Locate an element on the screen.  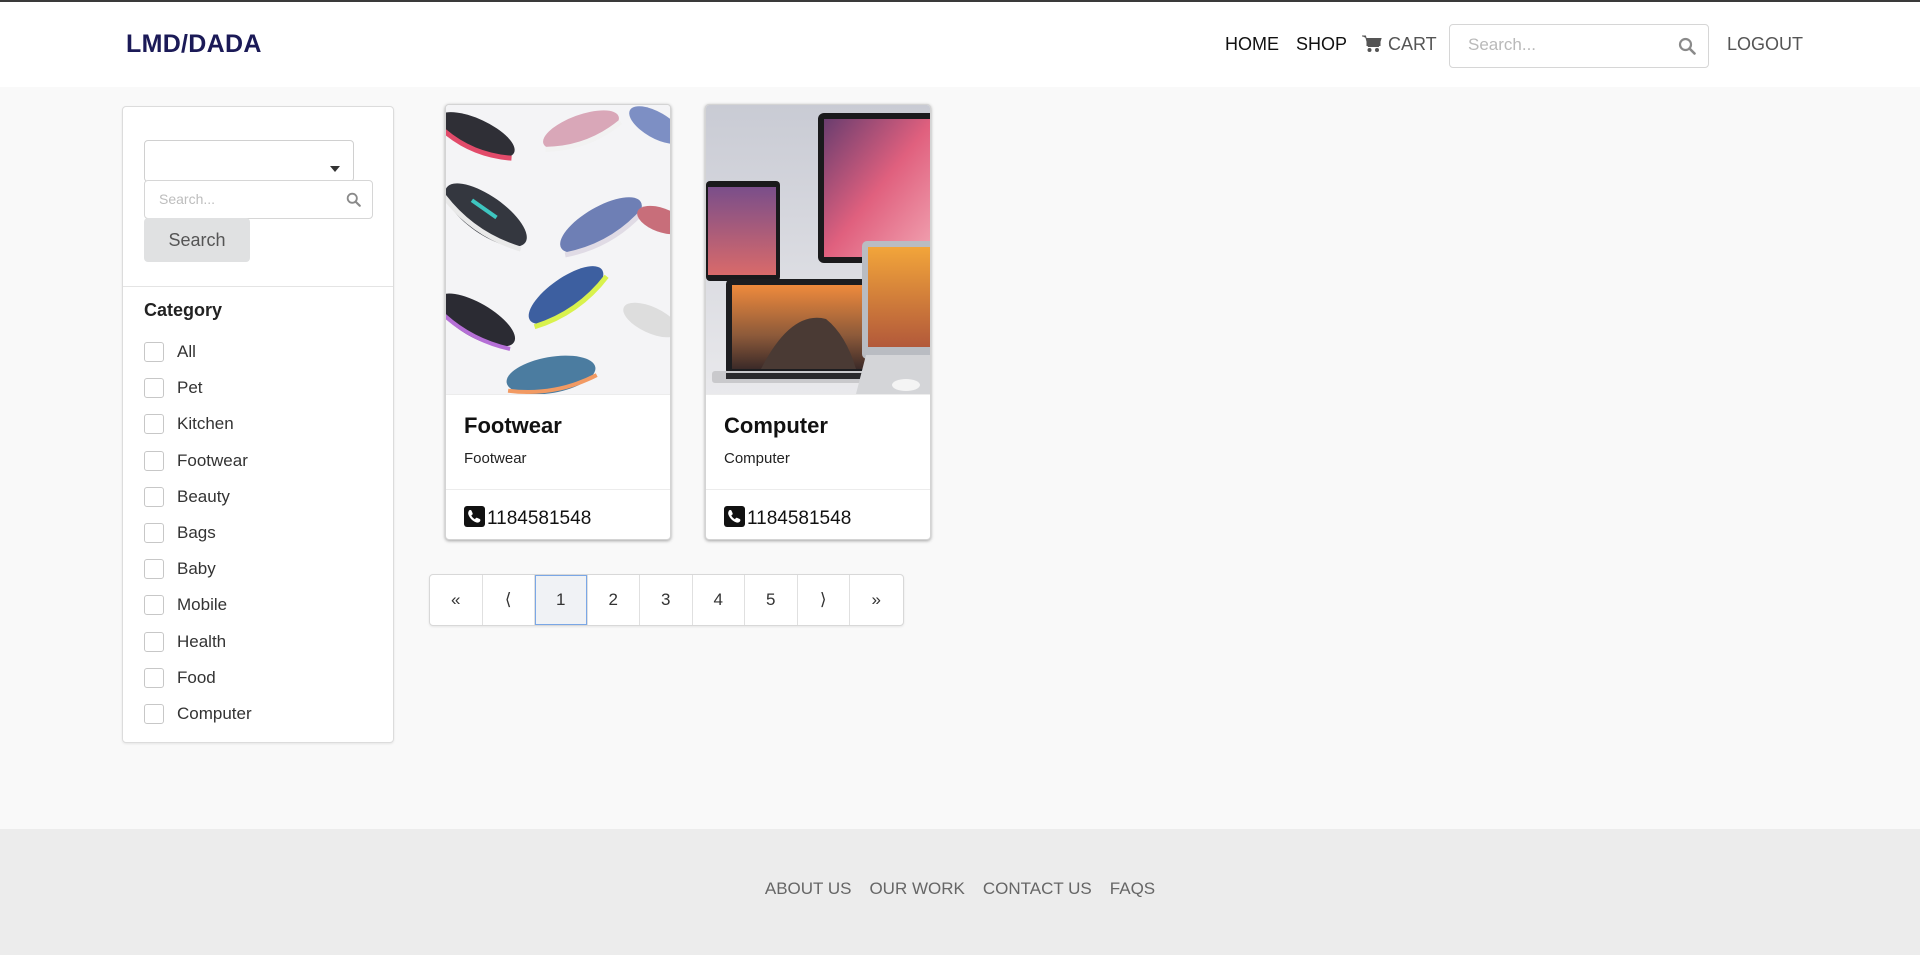
pagination-page-1: 1 is located at coordinates (561, 600).